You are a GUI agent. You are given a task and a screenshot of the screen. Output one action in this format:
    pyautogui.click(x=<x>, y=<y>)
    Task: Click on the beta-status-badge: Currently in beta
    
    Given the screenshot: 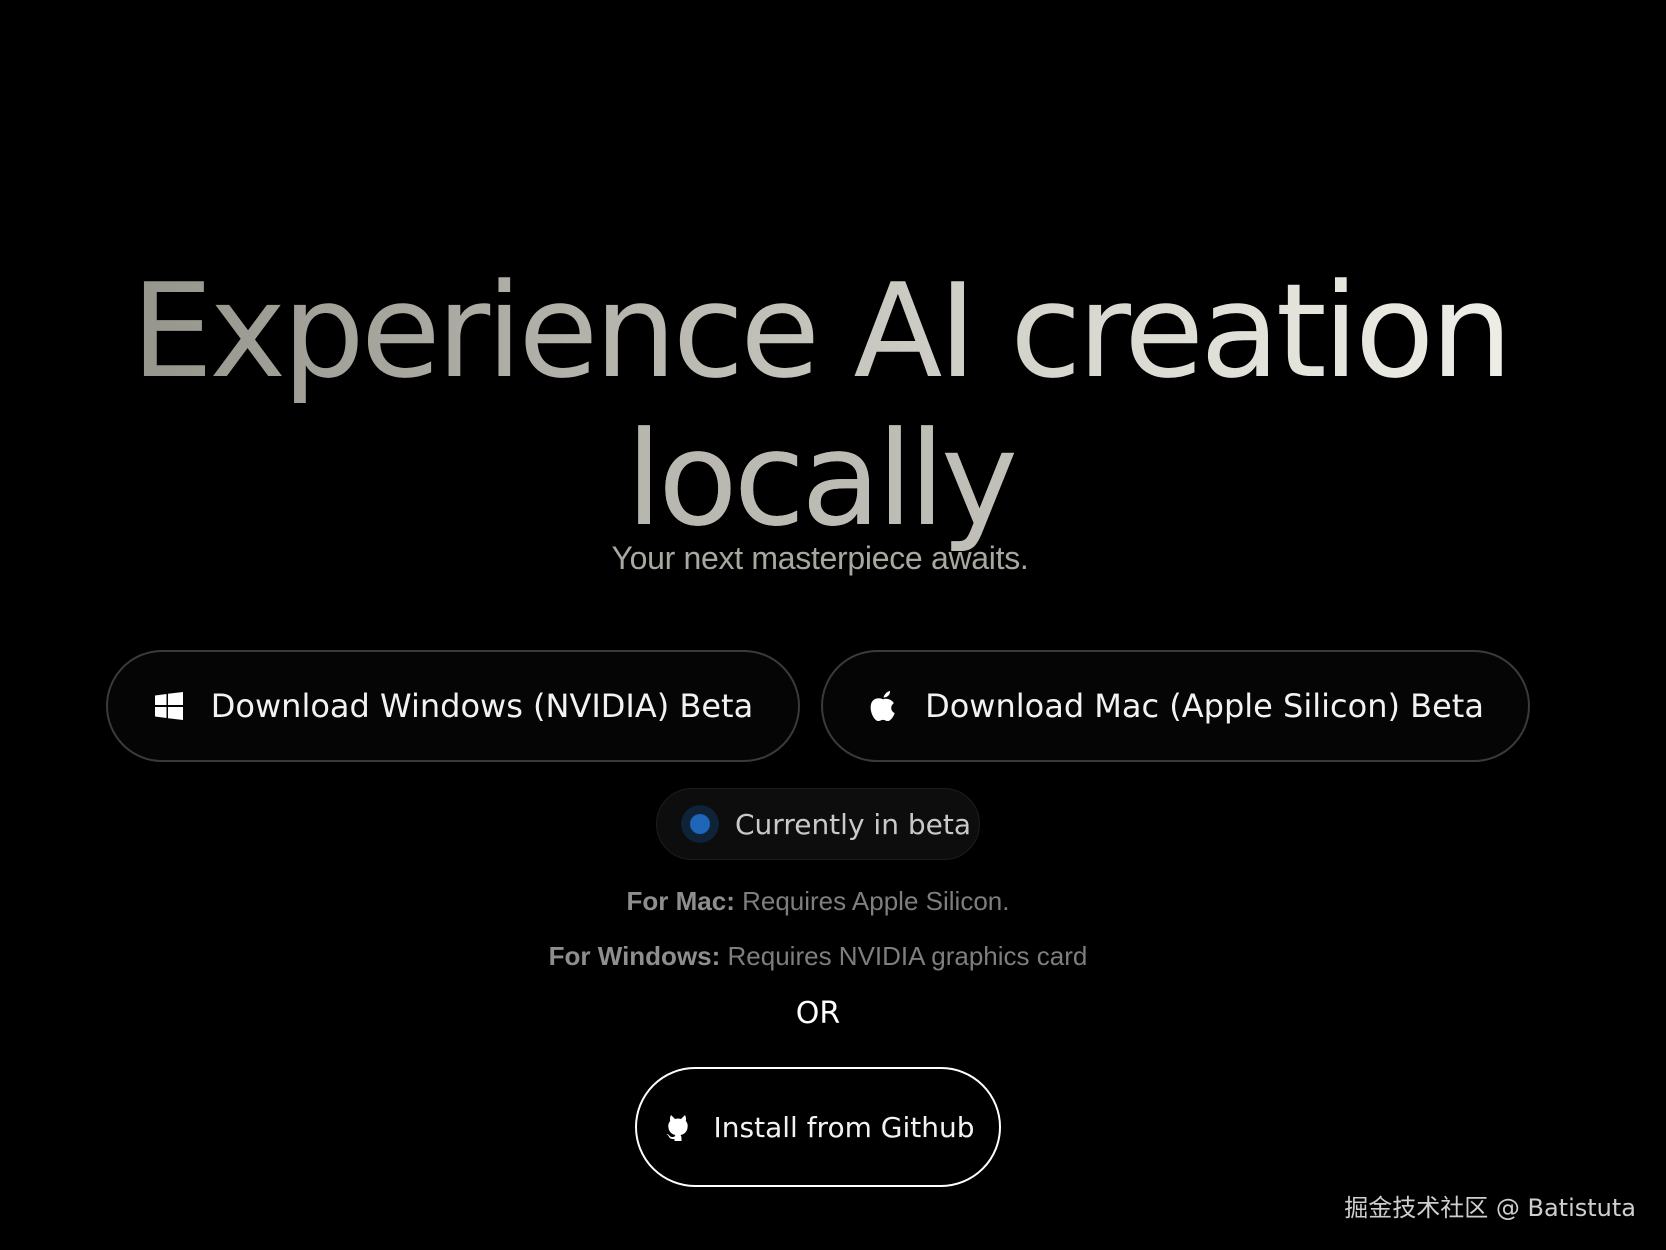 What is the action you would take?
    pyautogui.click(x=818, y=824)
    